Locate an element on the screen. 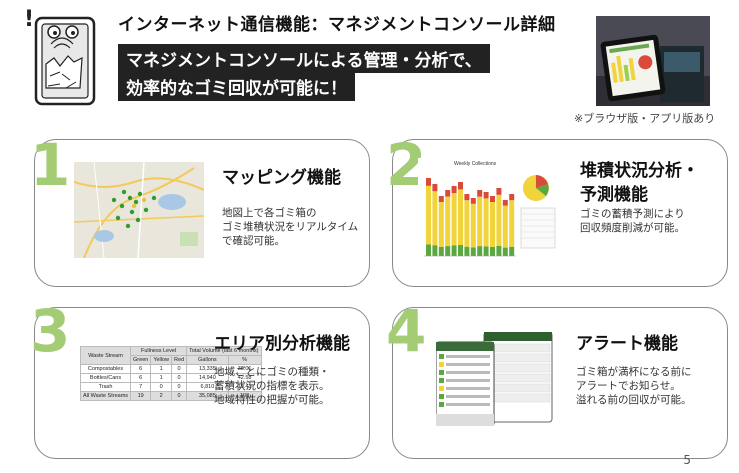 This screenshot has width=739, height=473. table-header-percent: % is located at coordinates (244, 360).